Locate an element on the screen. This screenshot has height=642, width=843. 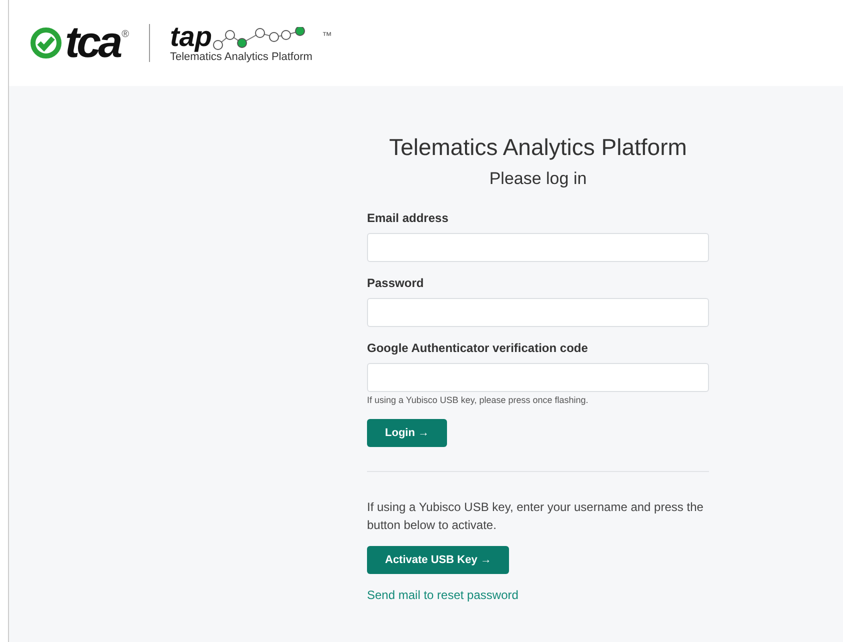
field-label: Google Authenticator verification code is located at coordinates (477, 348).